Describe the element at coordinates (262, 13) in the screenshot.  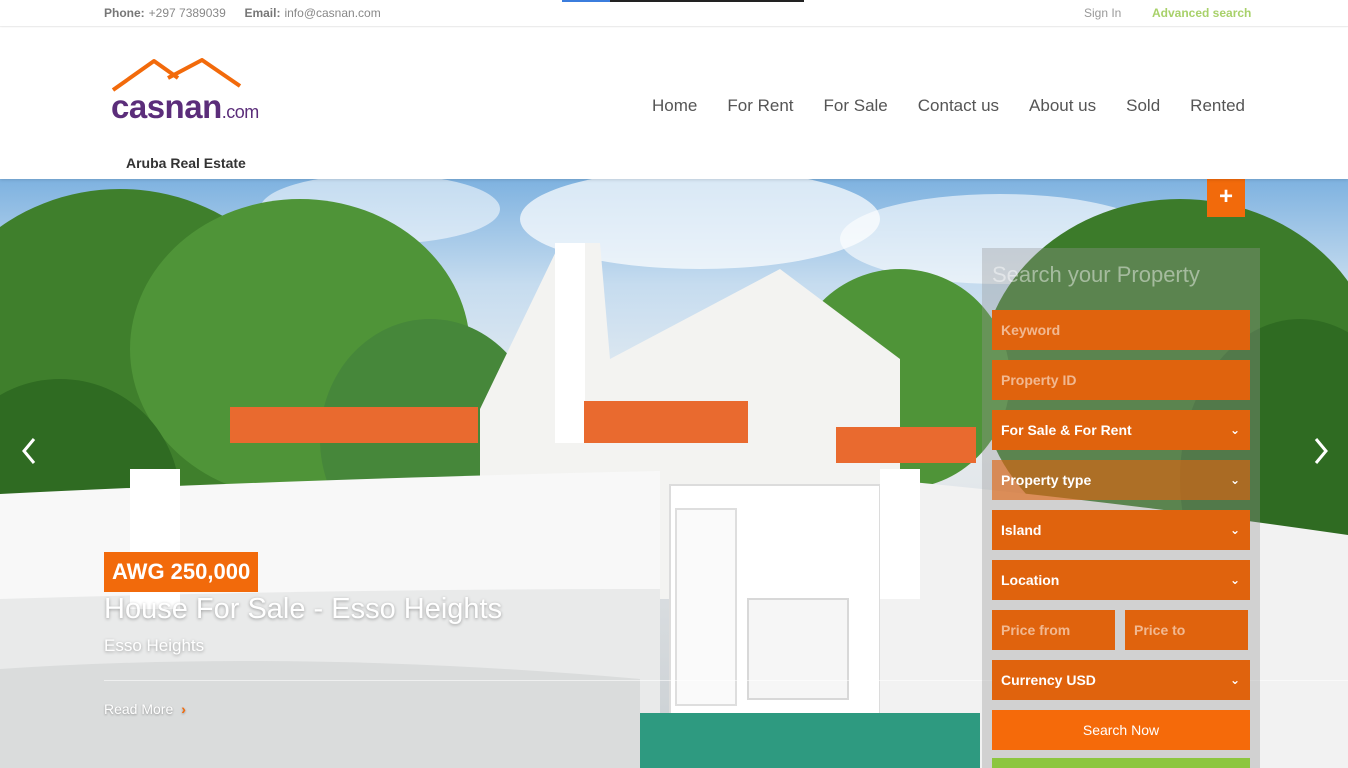
I see `email-label: Email:` at that location.